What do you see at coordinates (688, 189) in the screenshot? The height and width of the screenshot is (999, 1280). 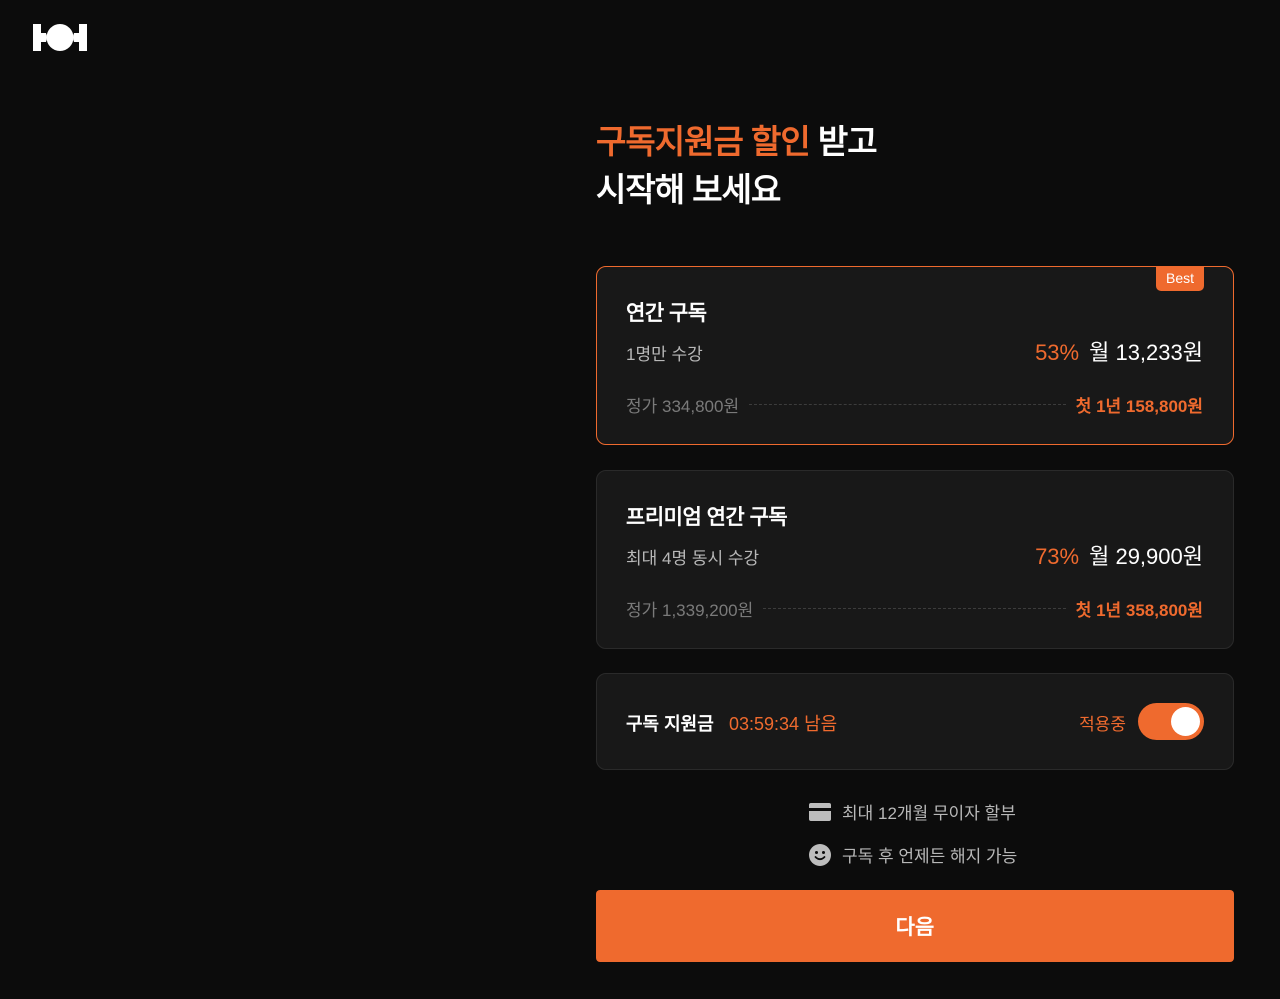 I see `headline-line2: 시작해 보세요` at bounding box center [688, 189].